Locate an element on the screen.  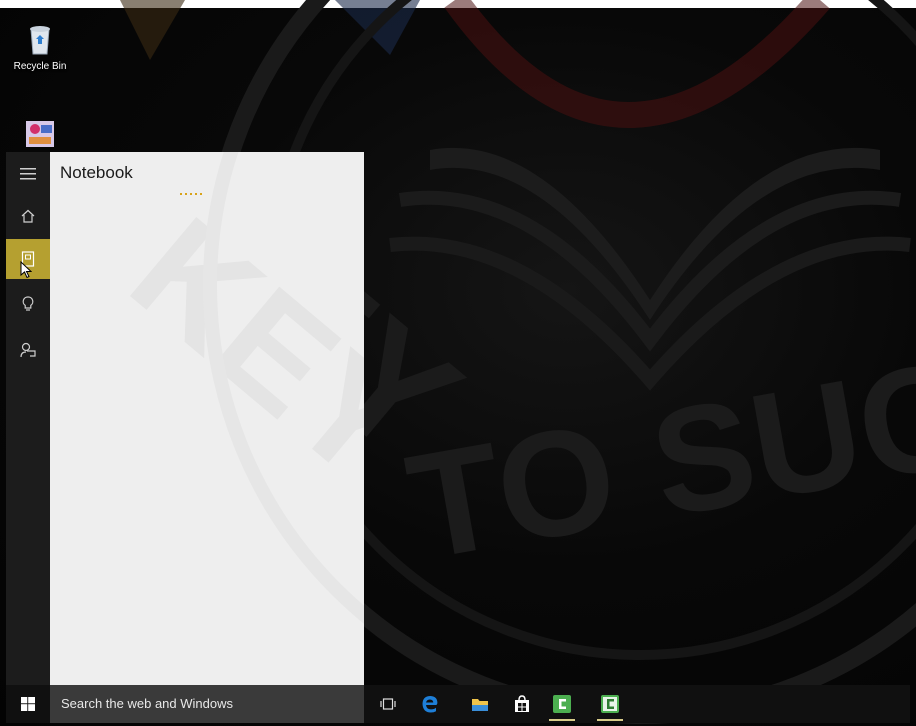
rail-feedback-button is located at coordinates (28, 350).